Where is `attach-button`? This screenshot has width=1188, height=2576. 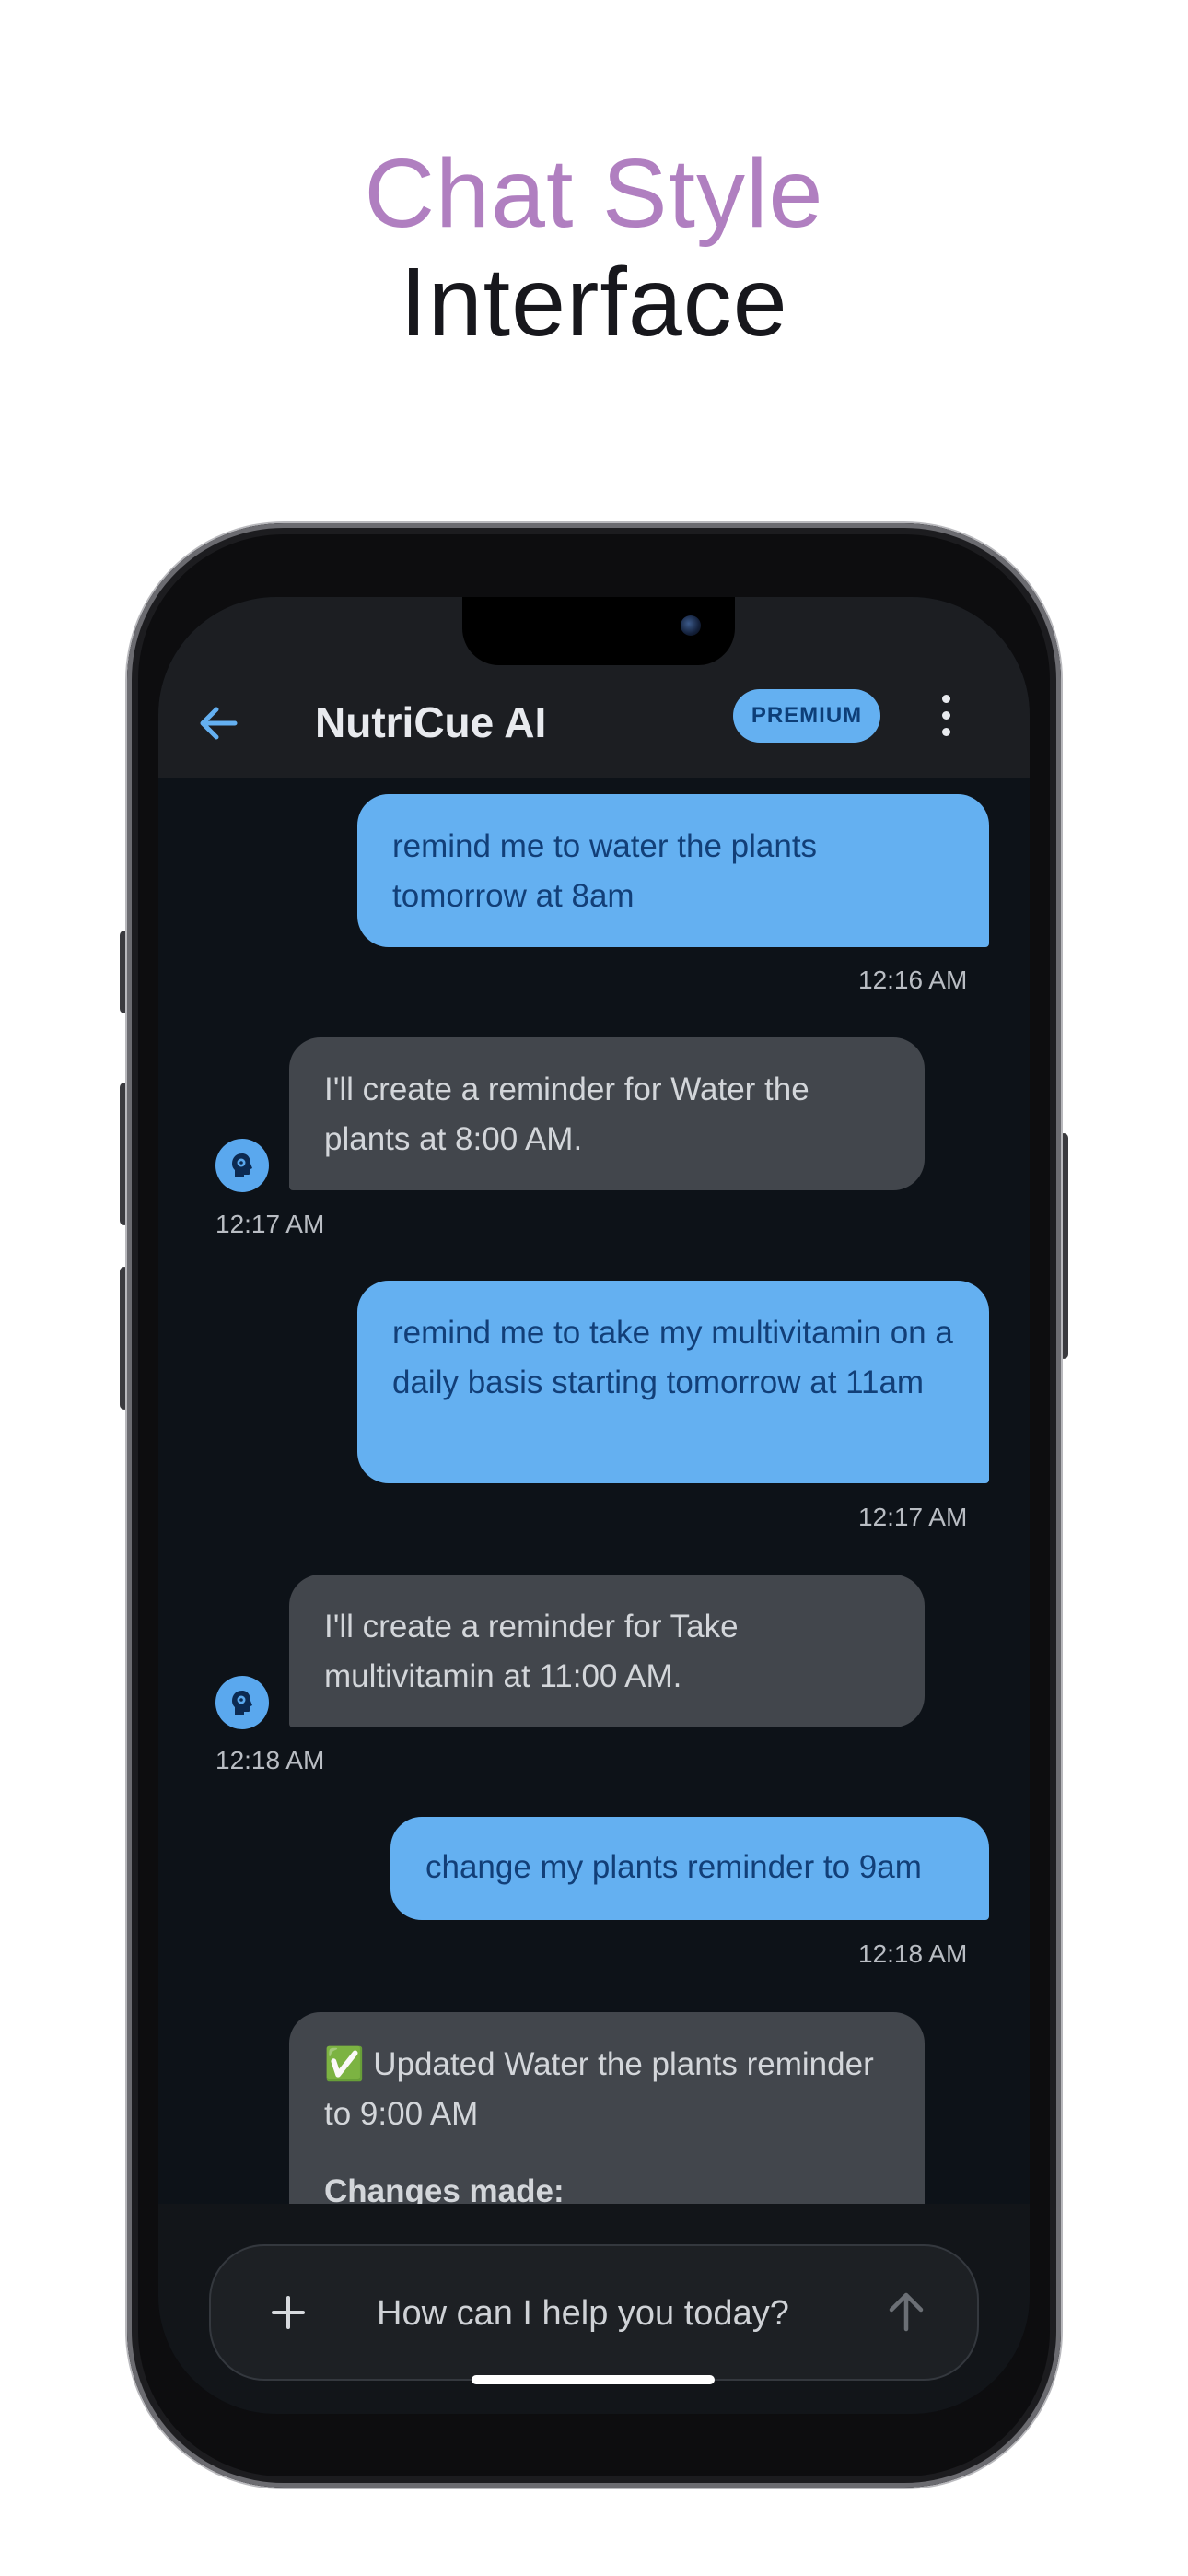 attach-button is located at coordinates (288, 2312).